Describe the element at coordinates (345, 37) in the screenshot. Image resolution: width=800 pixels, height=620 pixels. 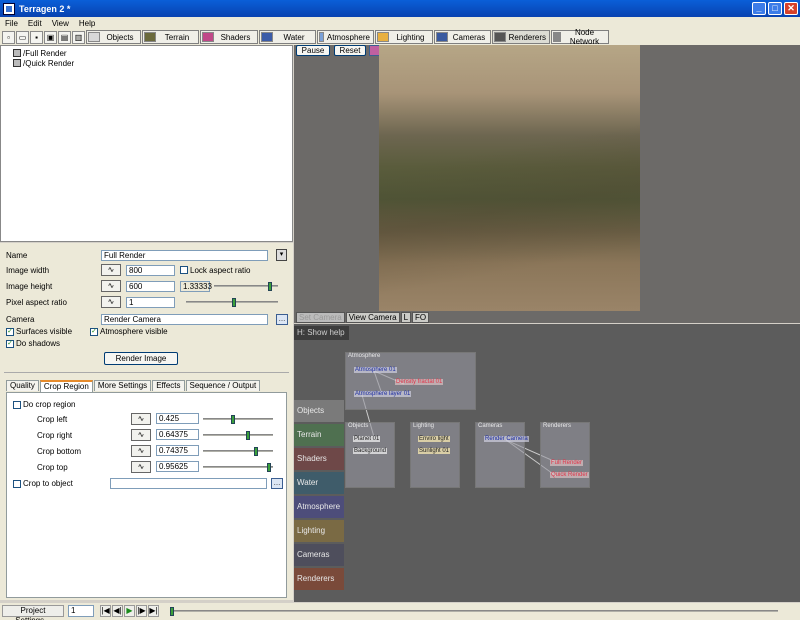
I see `tab-atmosphere: Atmosphere` at that location.